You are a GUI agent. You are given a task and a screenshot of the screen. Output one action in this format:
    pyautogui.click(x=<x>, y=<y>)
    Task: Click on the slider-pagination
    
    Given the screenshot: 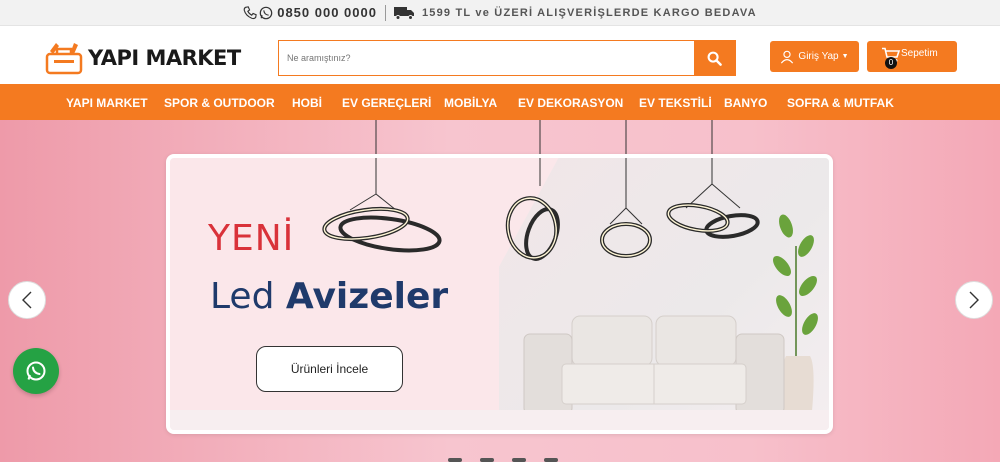 What is the action you would take?
    pyautogui.click(x=503, y=460)
    